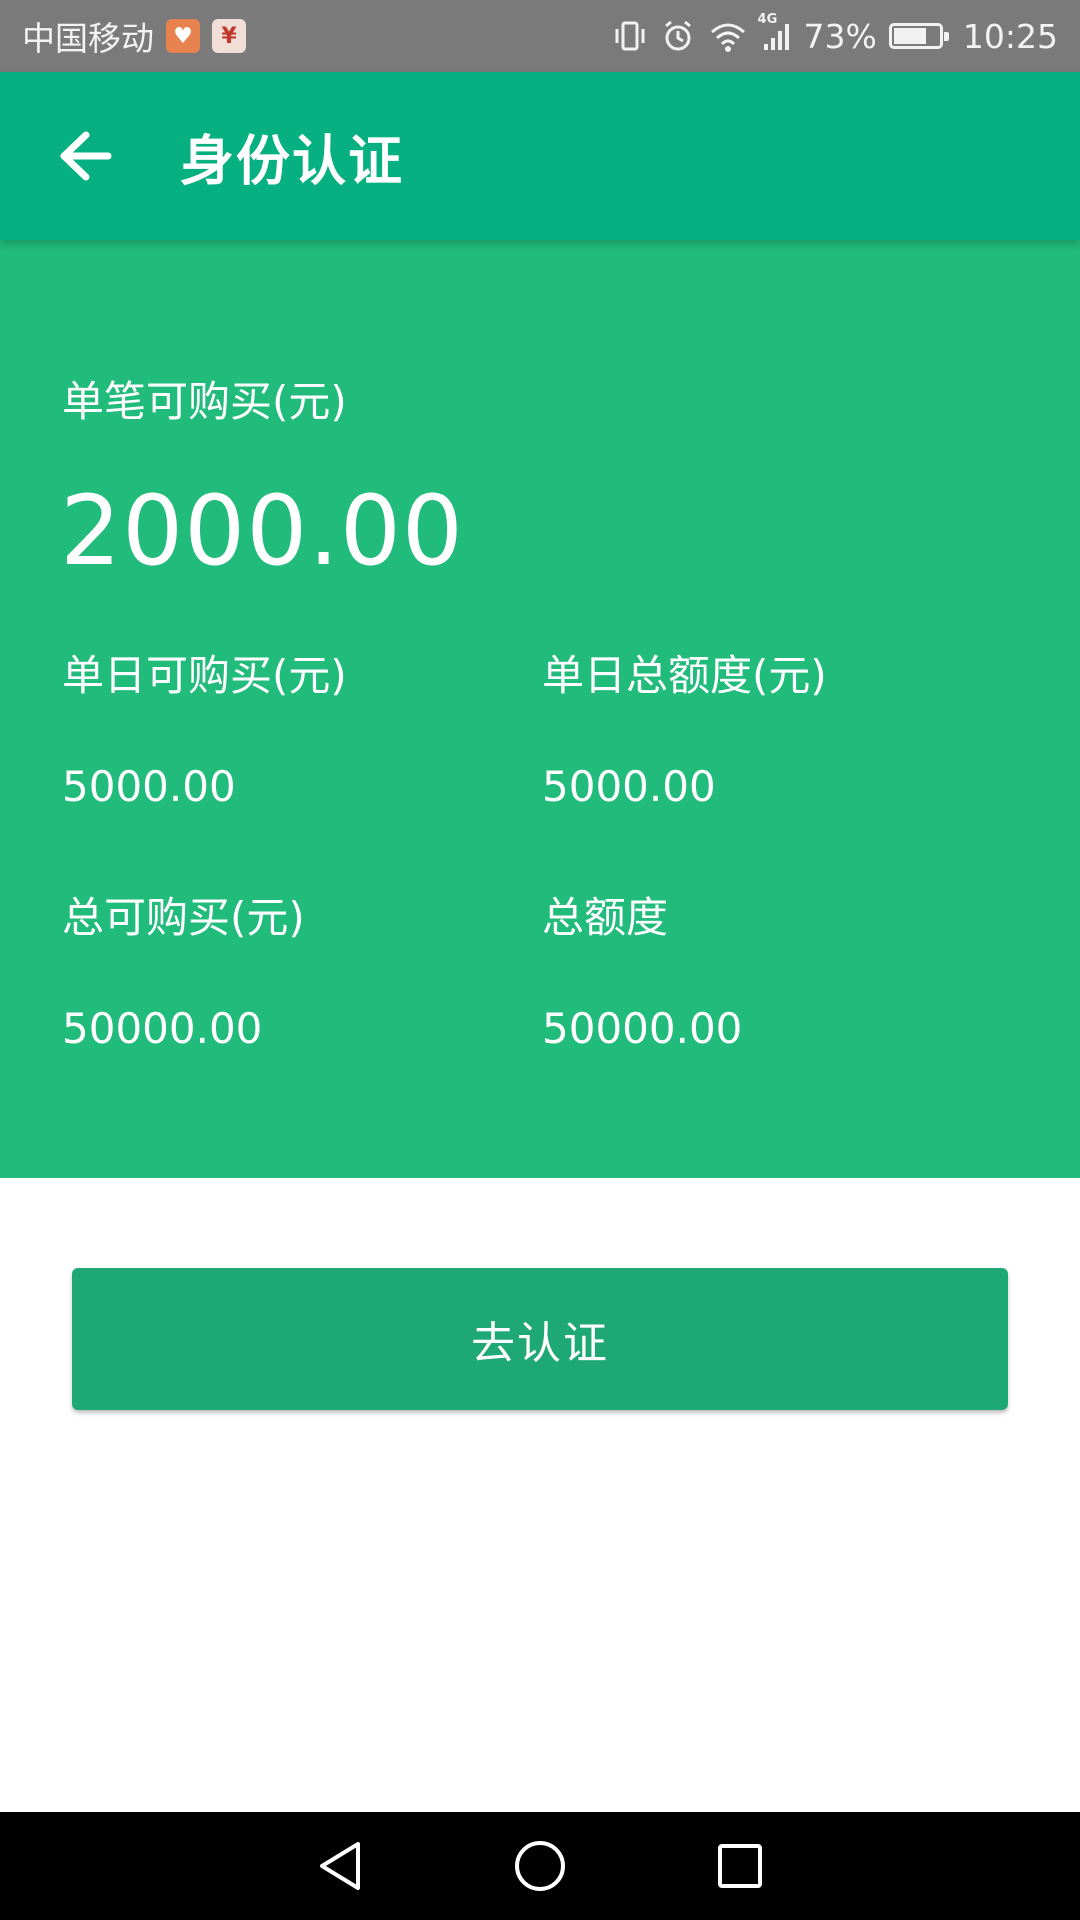 The height and width of the screenshot is (1920, 1080). I want to click on total-limit-label: 总额度, so click(605, 917).